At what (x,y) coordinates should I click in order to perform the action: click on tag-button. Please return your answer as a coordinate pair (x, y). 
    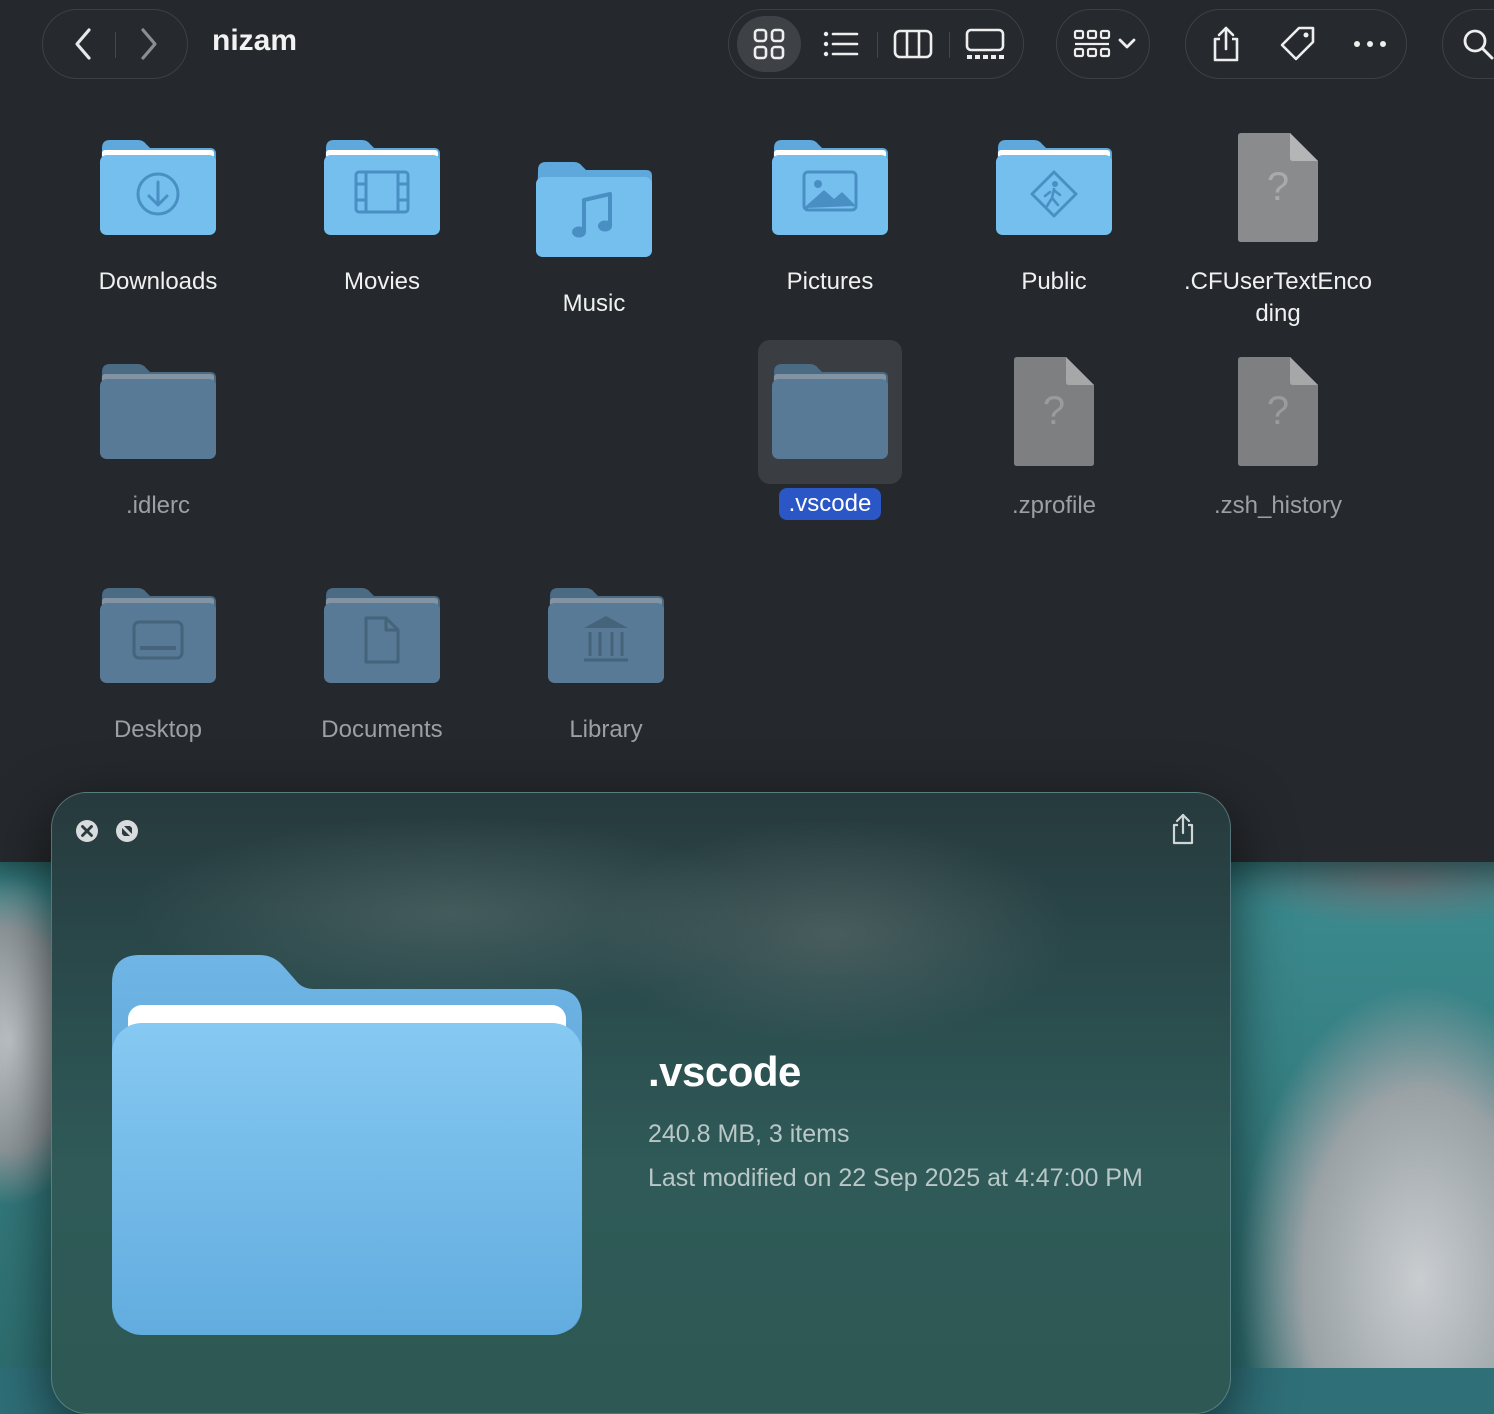
    Looking at the image, I should click on (1298, 44).